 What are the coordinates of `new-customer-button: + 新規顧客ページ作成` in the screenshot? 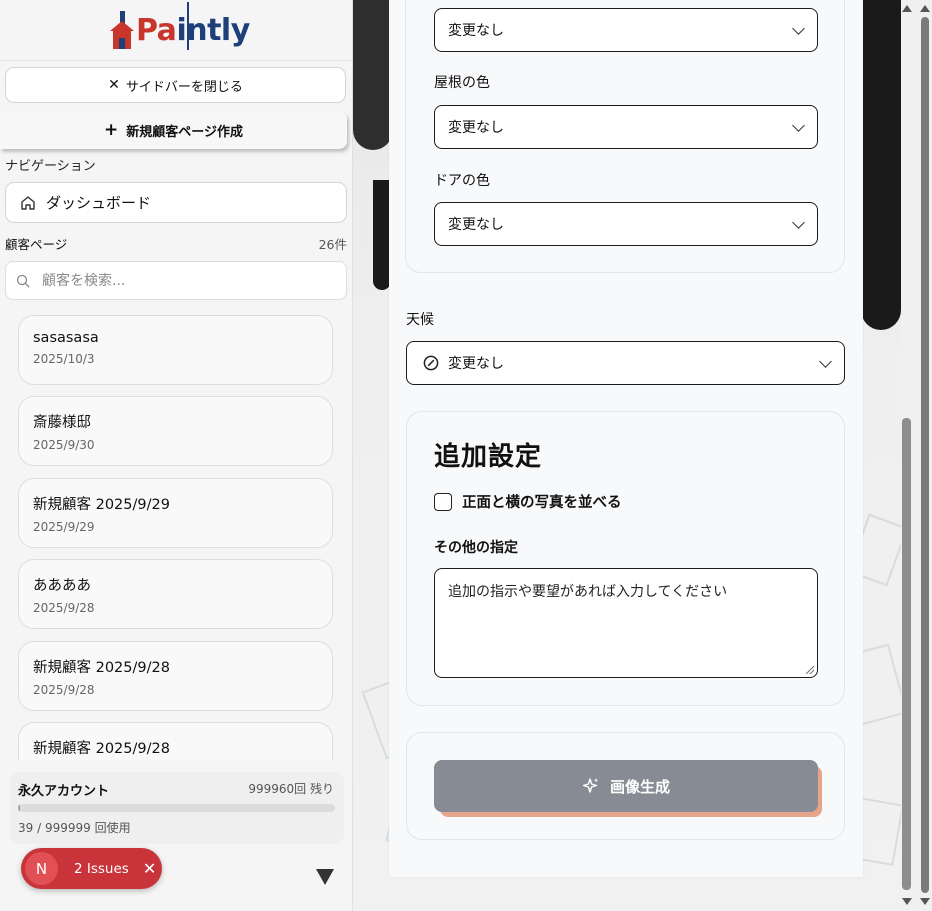 It's located at (173, 130).